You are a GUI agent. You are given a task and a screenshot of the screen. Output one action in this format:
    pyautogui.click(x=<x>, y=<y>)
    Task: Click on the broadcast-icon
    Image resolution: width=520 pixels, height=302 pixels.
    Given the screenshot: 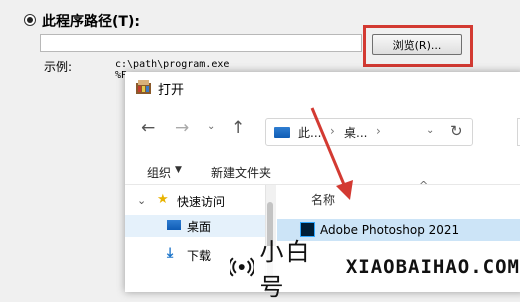 What is the action you would take?
    pyautogui.click(x=242, y=267)
    